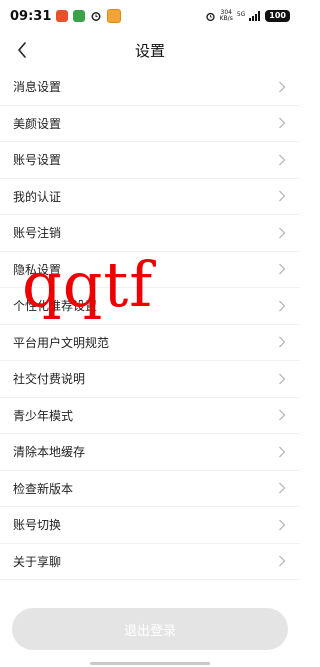  Describe the element at coordinates (37, 525) in the screenshot. I see `settings-item-label: 账号切换` at that location.